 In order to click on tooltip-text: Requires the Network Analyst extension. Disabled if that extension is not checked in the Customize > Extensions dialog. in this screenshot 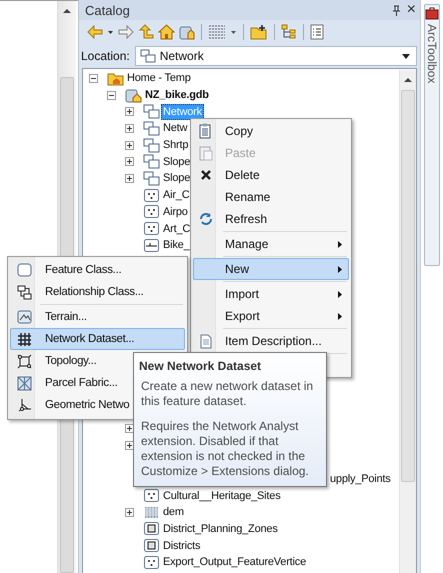, I will do `click(225, 449)`.